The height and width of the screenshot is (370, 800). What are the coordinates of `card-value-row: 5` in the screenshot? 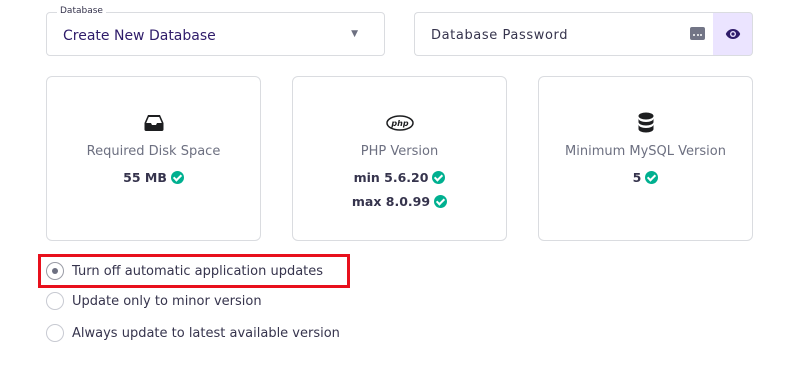 It's located at (645, 177).